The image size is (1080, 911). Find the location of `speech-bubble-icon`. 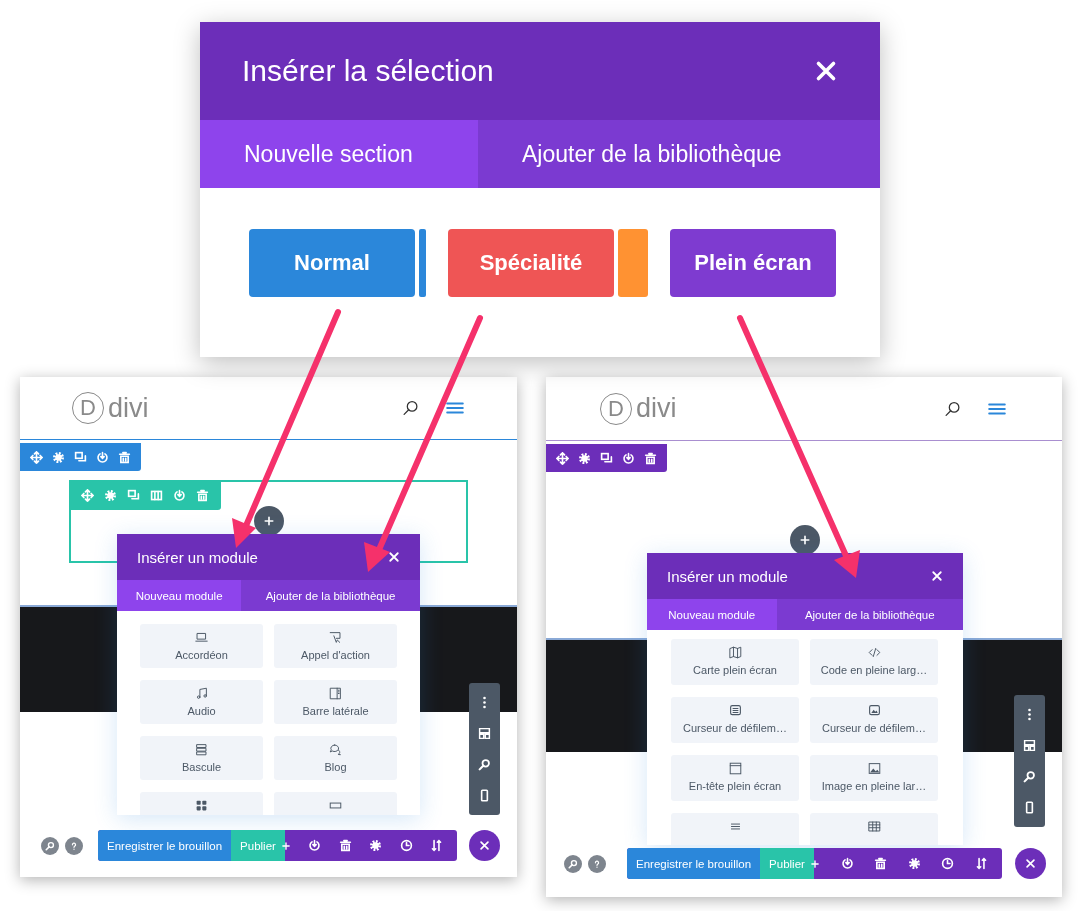

speech-bubble-icon is located at coordinates (335, 749).